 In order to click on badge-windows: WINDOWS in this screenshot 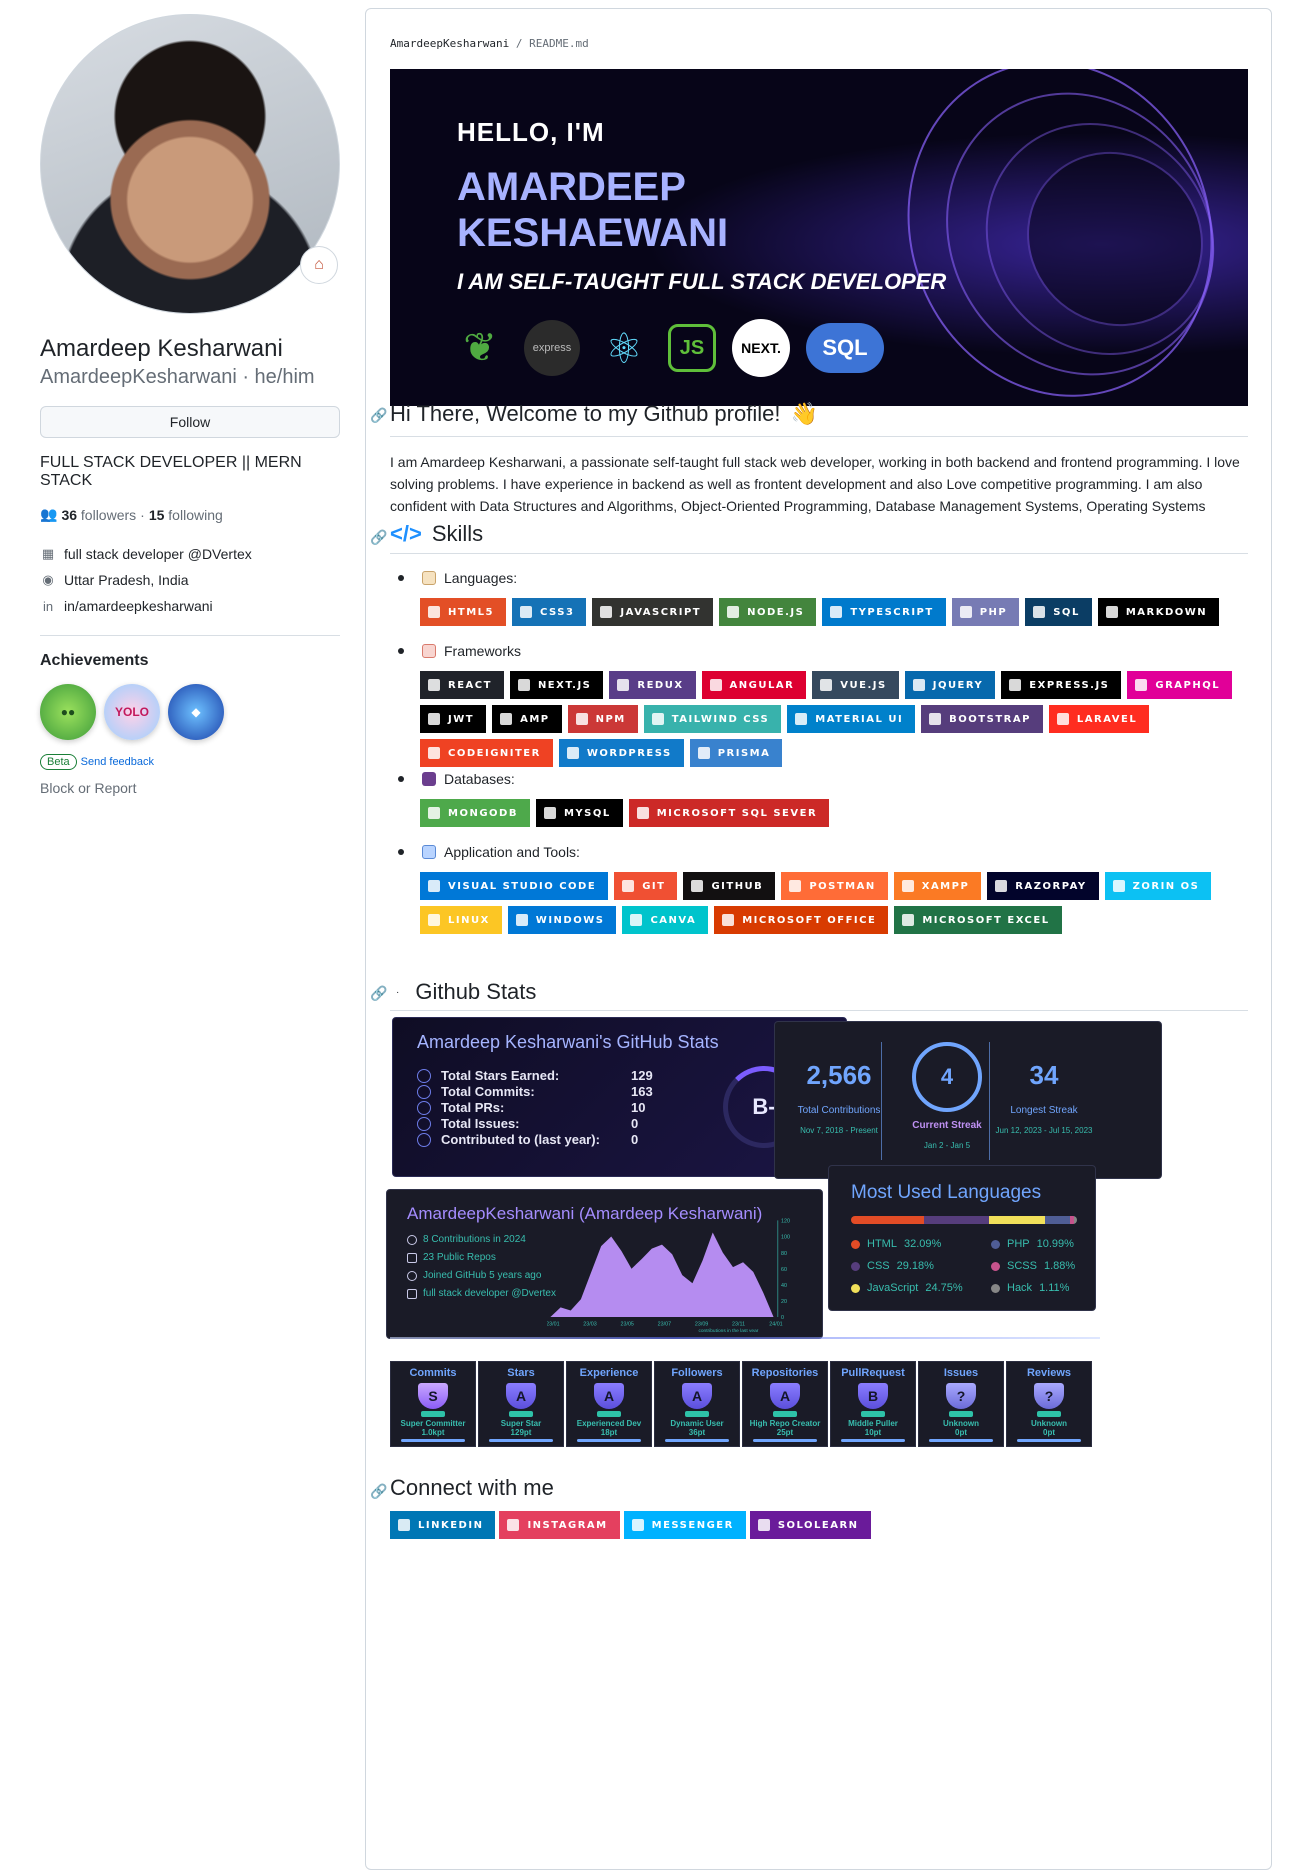, I will do `click(562, 920)`.